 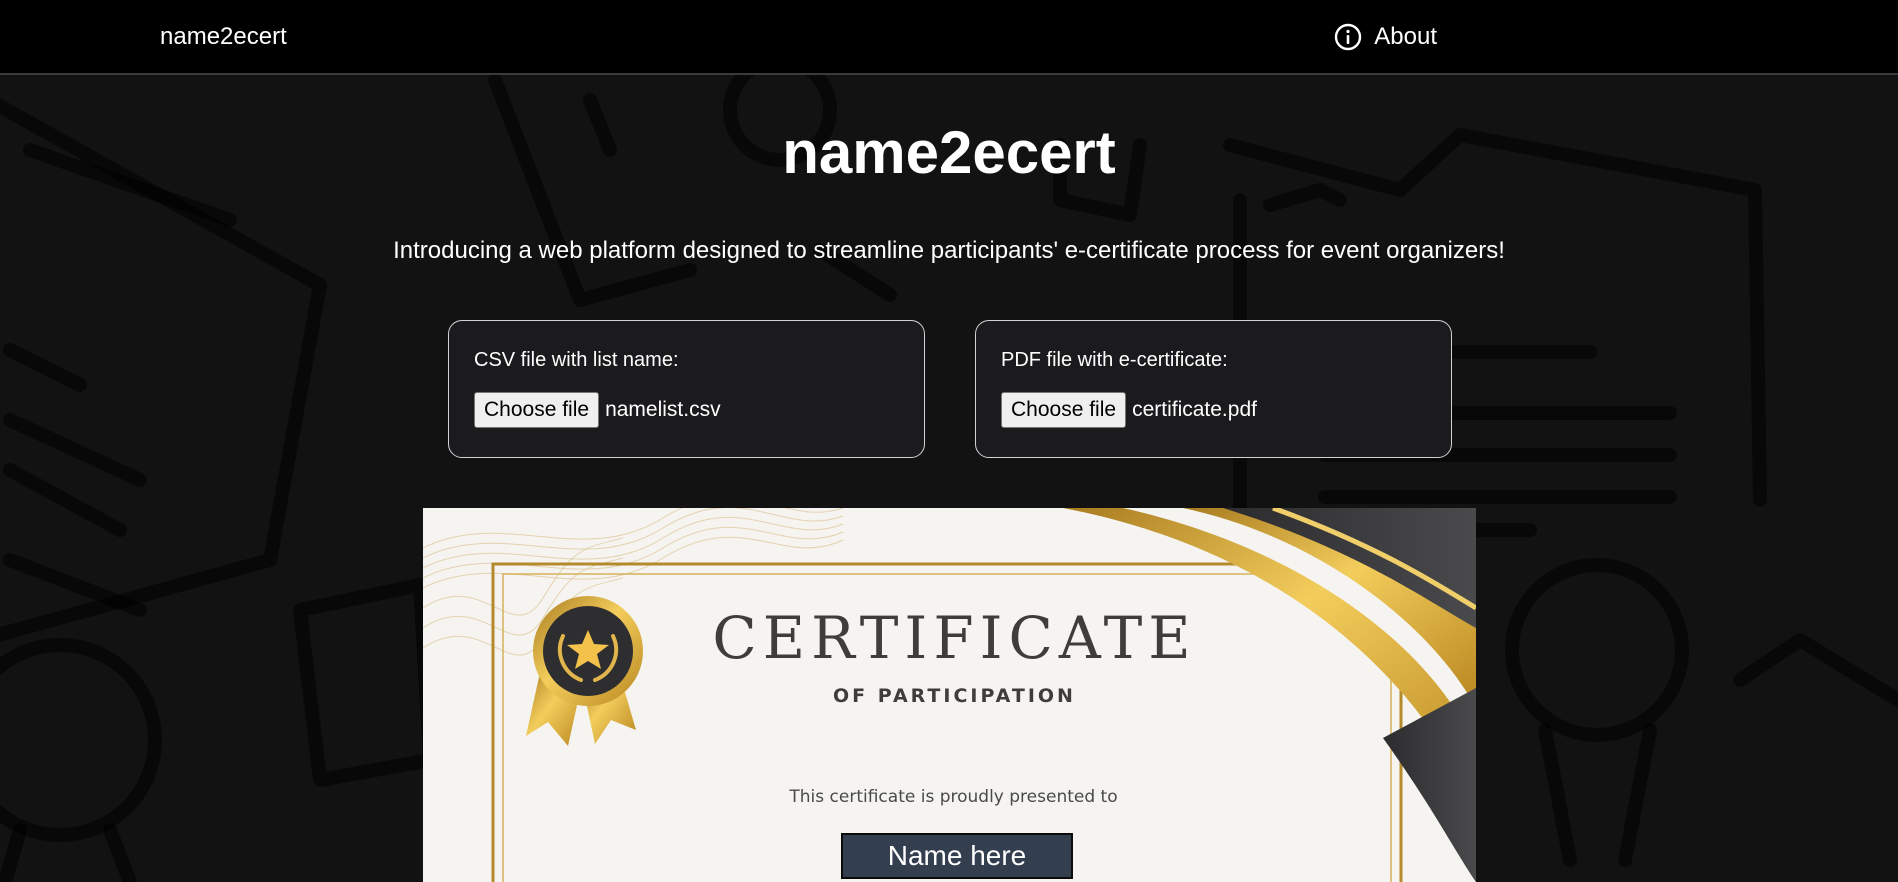 What do you see at coordinates (1114, 360) in the screenshot?
I see `pdf-upload-label: PDF file with e-certificate:` at bounding box center [1114, 360].